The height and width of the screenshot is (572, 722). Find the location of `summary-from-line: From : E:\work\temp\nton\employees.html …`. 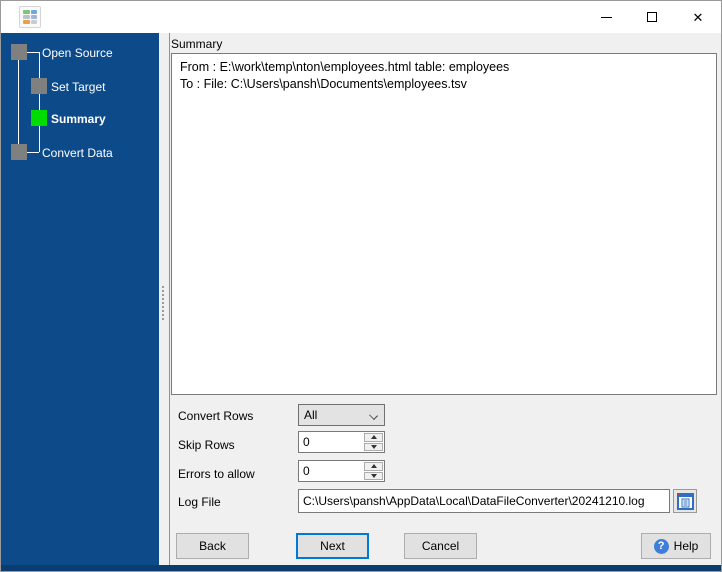

summary-from-line: From : E:\work\temp\nton\employees.html … is located at coordinates (345, 67).